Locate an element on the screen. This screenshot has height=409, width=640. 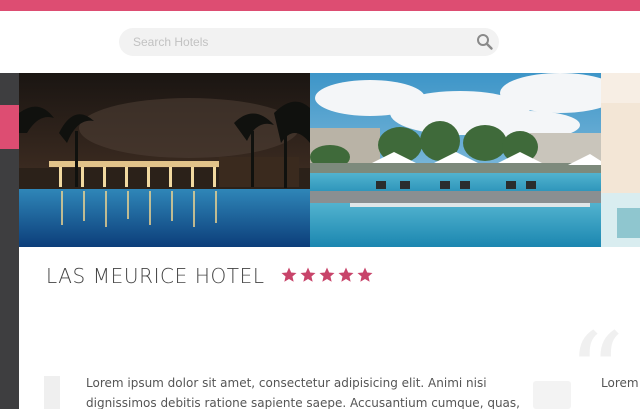
reviewer-avatar is located at coordinates (552, 395).